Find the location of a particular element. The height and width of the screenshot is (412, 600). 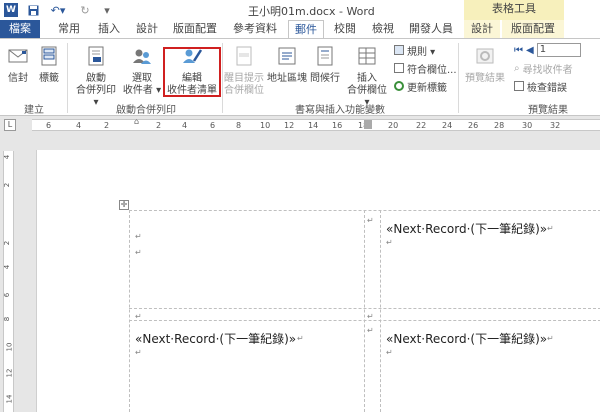

title-bar: W ↶▾ ↻ ▾ 王小明01m.docx - Word 表格工具 is located at coordinates (300, 10).